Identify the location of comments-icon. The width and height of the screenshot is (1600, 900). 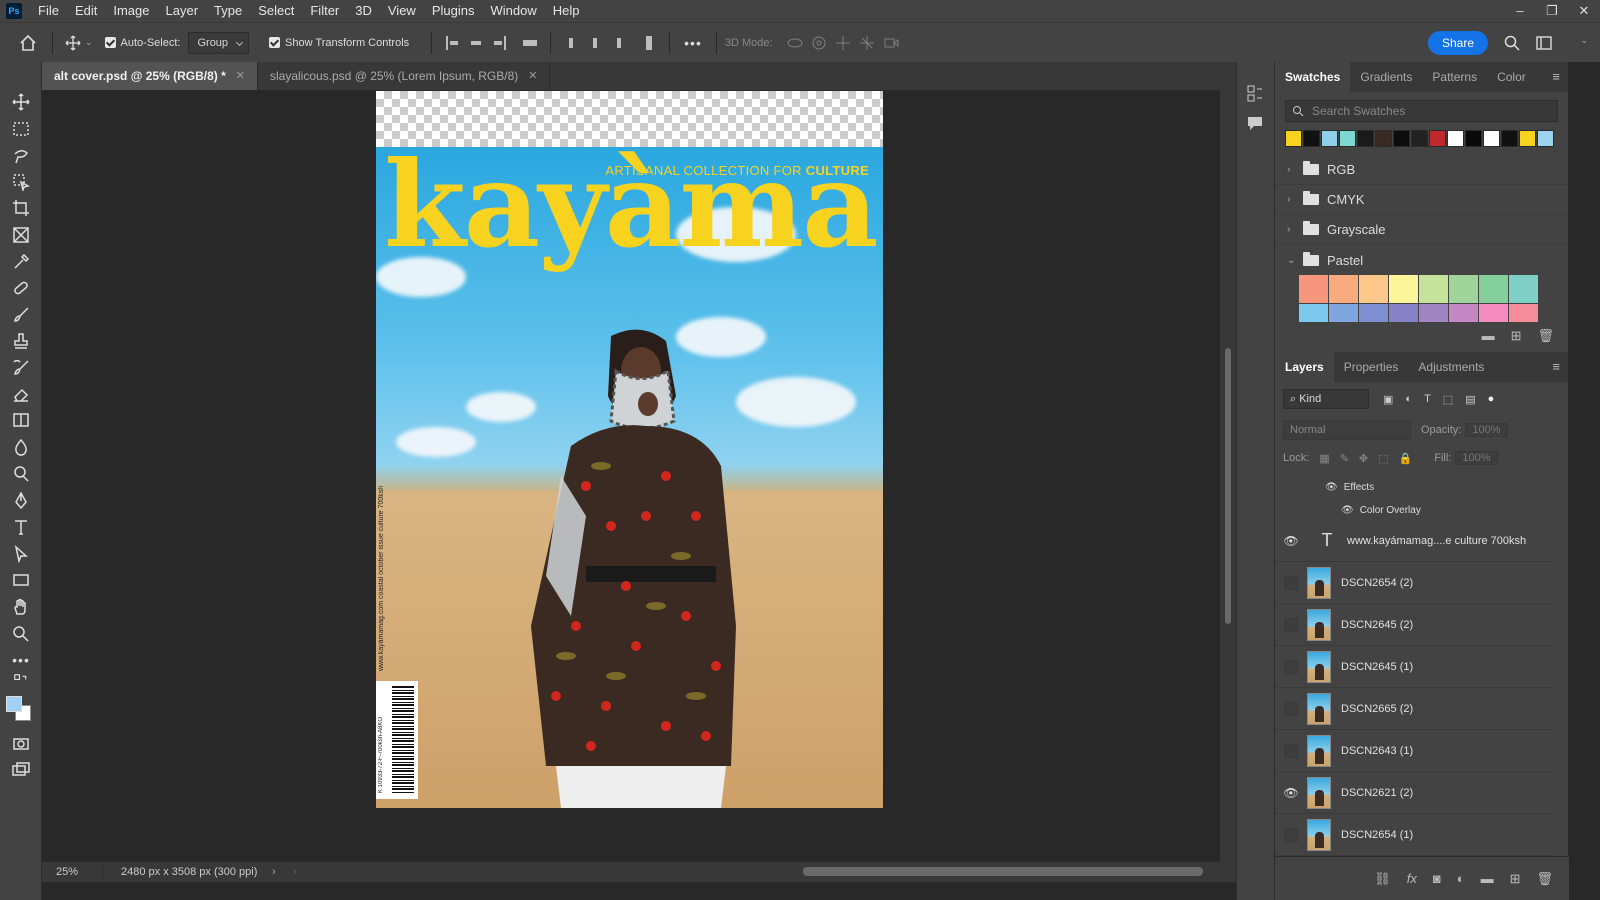
(1255, 124).